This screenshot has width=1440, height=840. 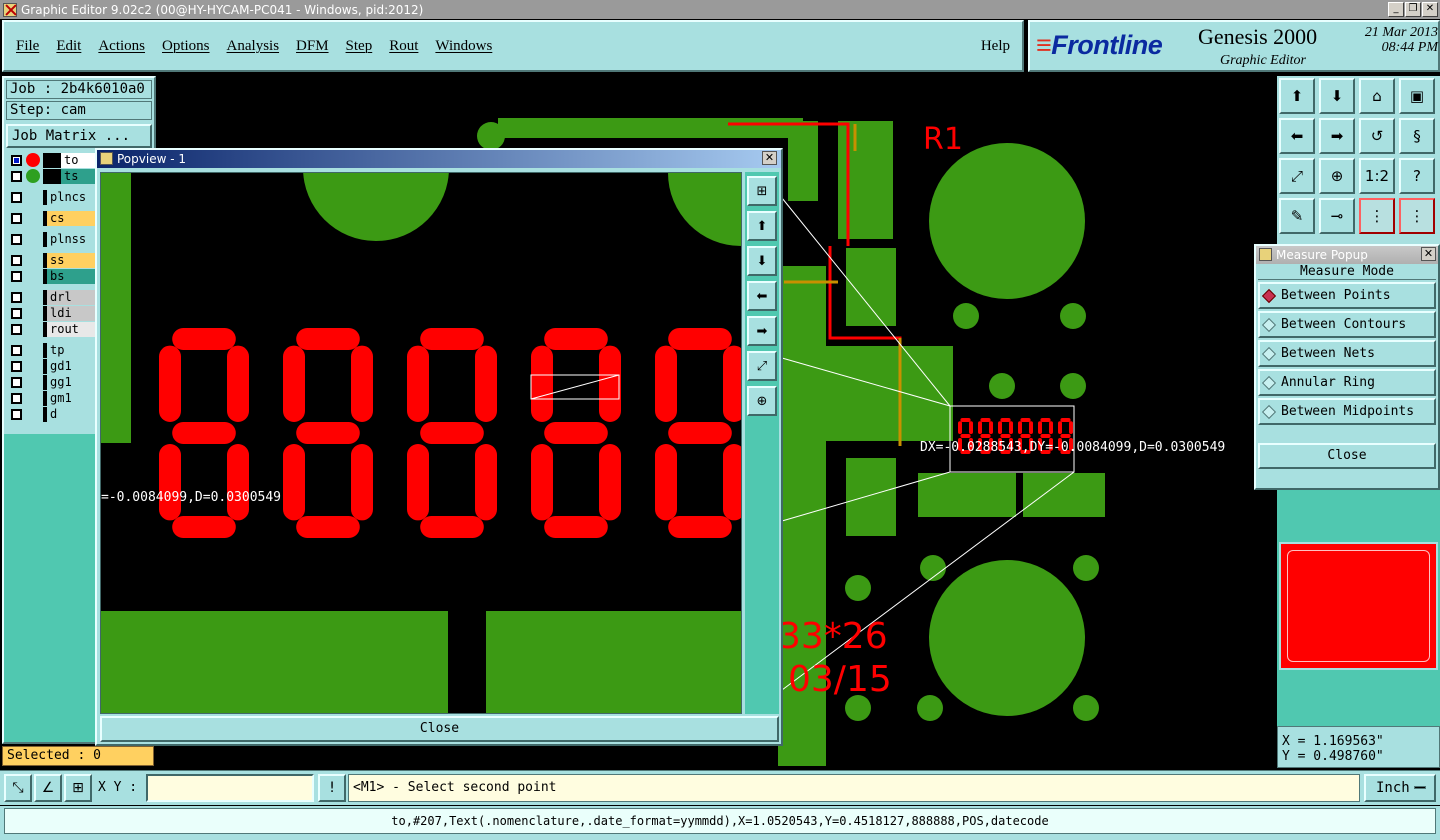 I want to click on popview-close-button: Close, so click(x=439, y=729).